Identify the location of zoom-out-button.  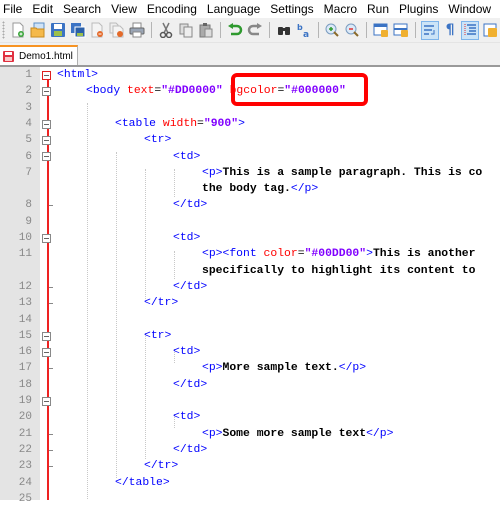
(352, 30).